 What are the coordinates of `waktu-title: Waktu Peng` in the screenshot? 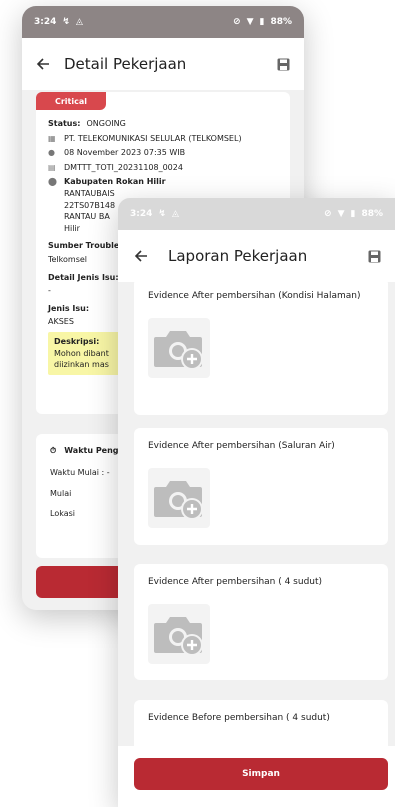 It's located at (91, 450).